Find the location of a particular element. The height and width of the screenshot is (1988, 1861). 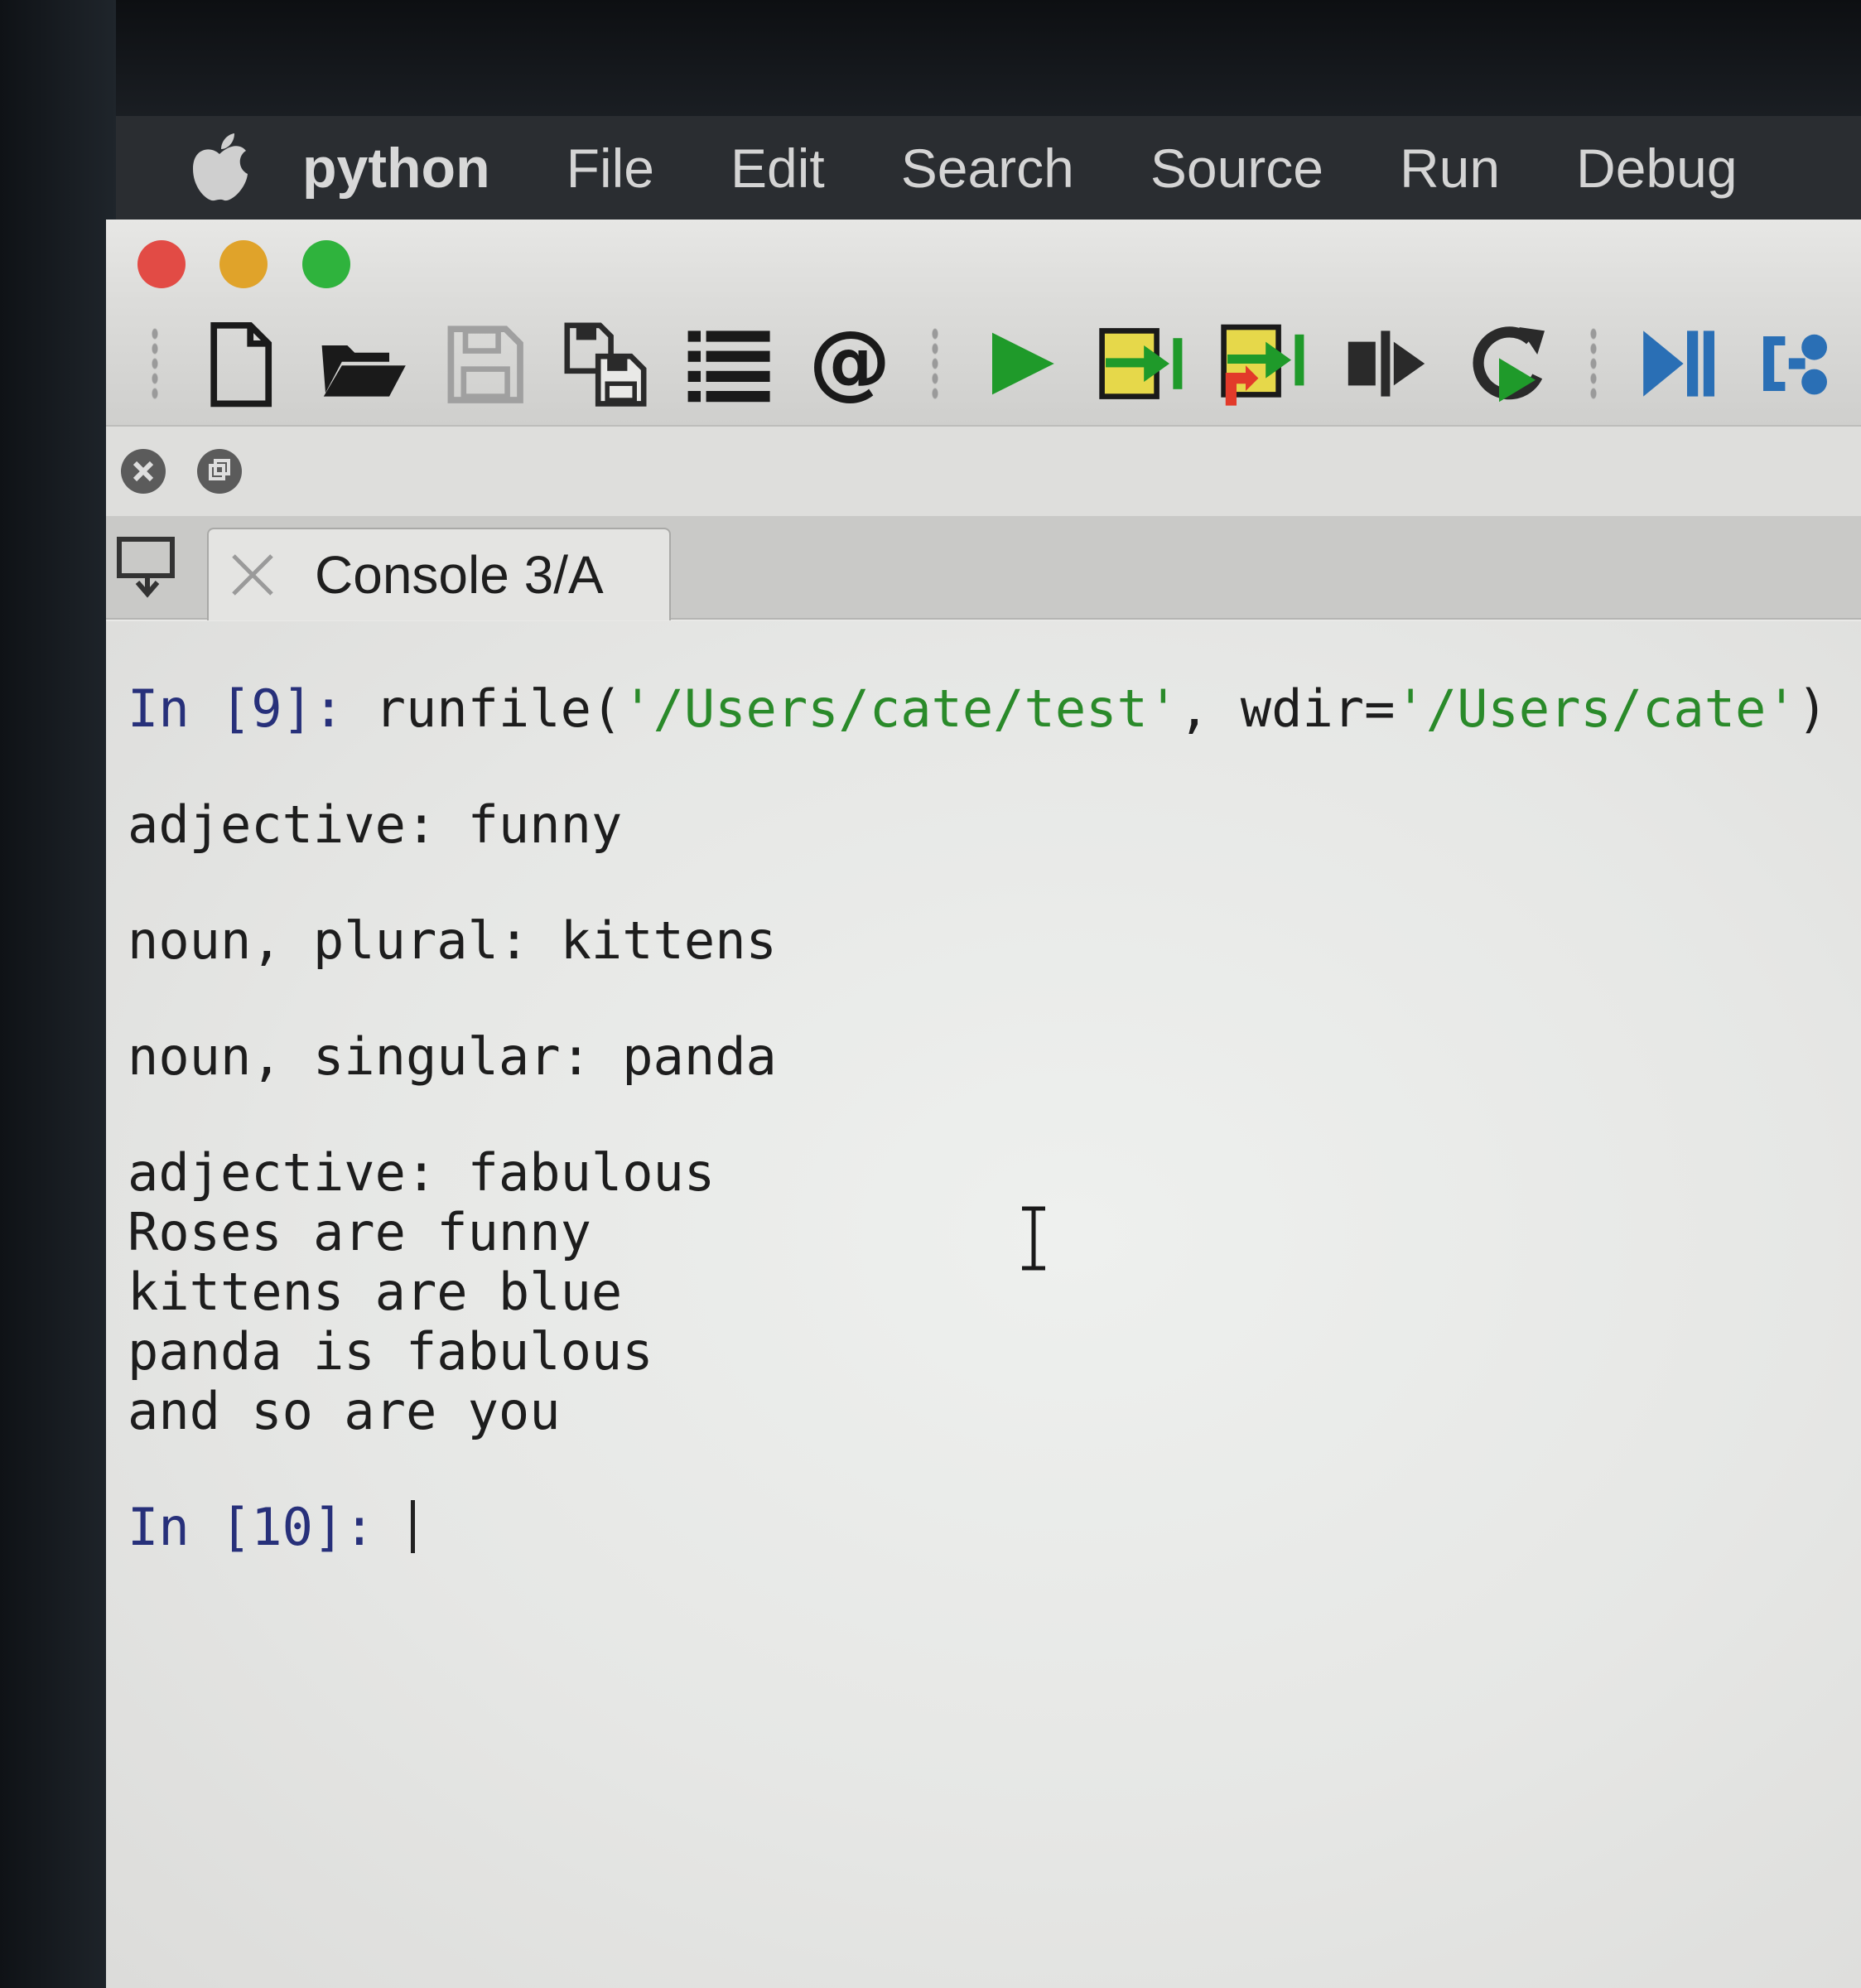

run-cell-advance-button is located at coordinates (1263, 363).